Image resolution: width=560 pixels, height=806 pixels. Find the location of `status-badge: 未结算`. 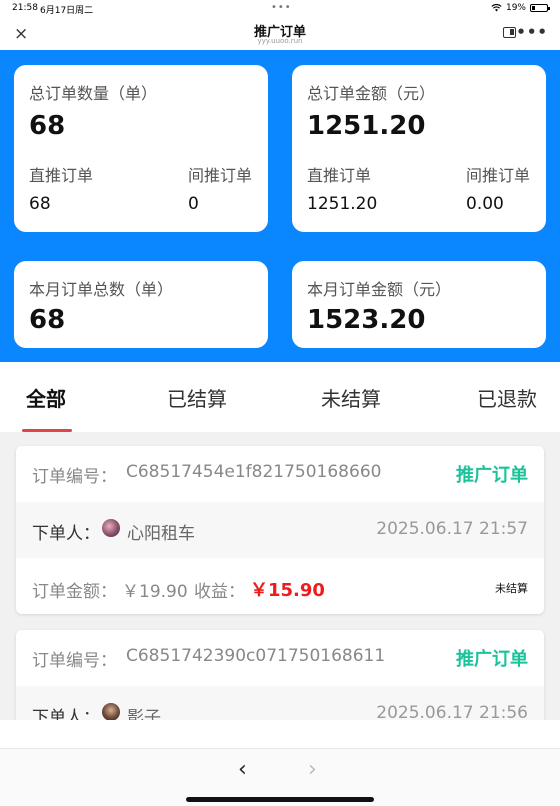

status-badge: 未结算 is located at coordinates (511, 588).